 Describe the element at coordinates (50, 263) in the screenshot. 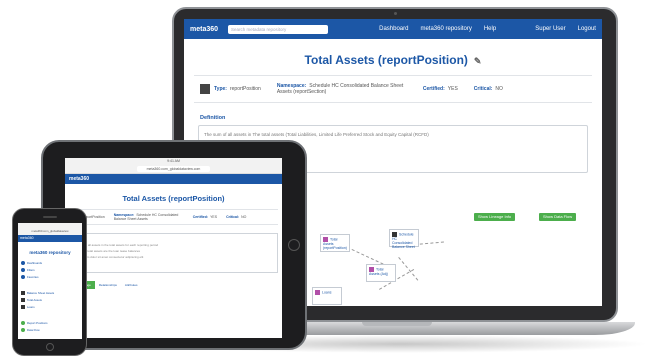

I see `list-item: Dashboards` at that location.